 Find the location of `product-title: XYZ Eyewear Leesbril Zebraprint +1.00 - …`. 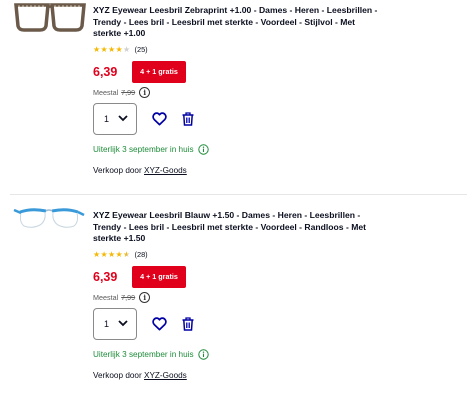

product-title: XYZ Eyewear Leesbril Zebraprint +1.00 - … is located at coordinates (238, 22).